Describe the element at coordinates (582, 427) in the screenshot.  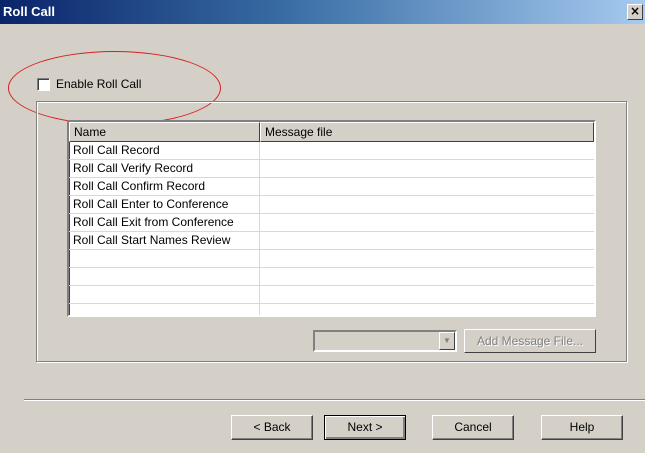
I see `help-button: Help` at that location.